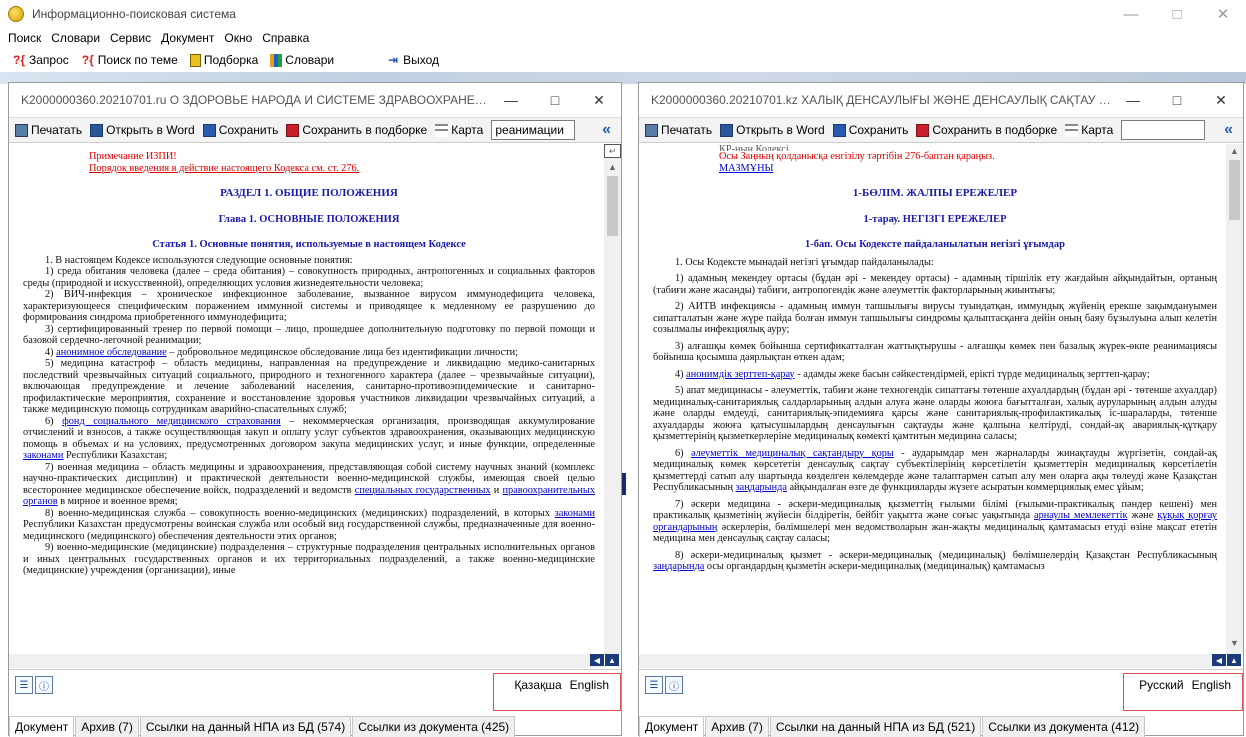 The width and height of the screenshot is (1246, 737). Describe the element at coordinates (624, 484) in the screenshot. I see `divider-marker` at that location.